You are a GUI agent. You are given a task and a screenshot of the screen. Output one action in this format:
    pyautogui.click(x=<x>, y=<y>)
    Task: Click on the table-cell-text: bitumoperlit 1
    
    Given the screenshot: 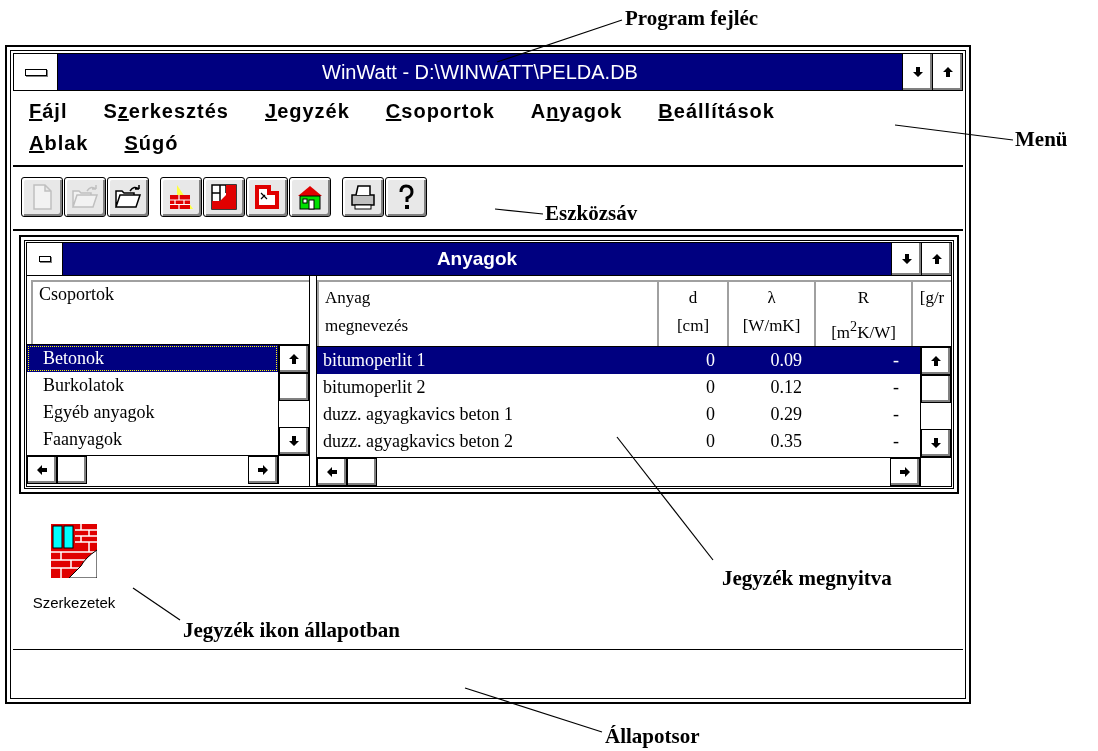 What is the action you would take?
    pyautogui.click(x=374, y=360)
    